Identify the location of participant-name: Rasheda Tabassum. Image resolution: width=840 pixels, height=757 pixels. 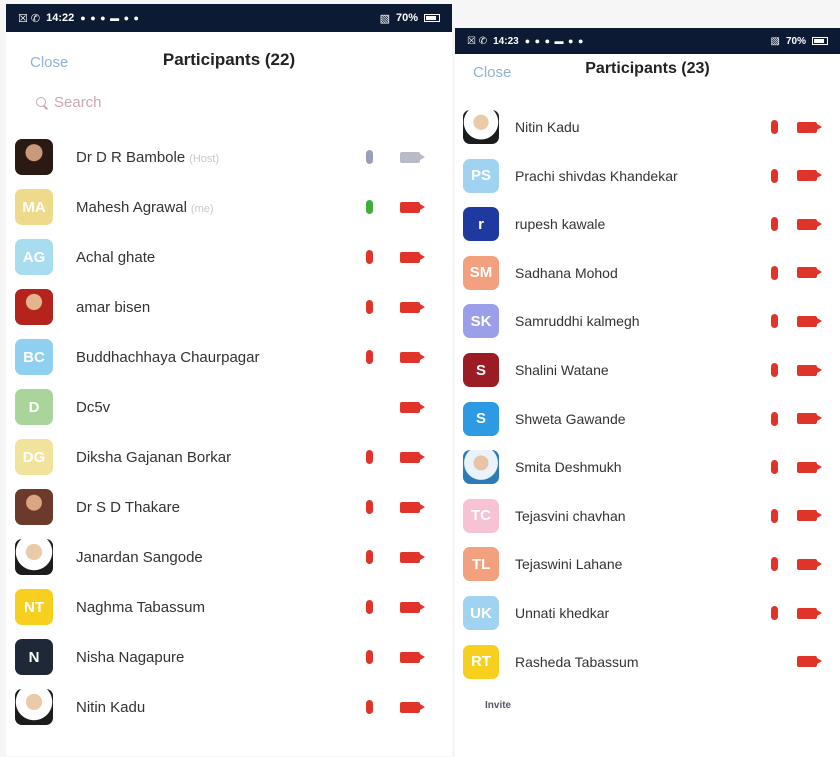
(576, 662).